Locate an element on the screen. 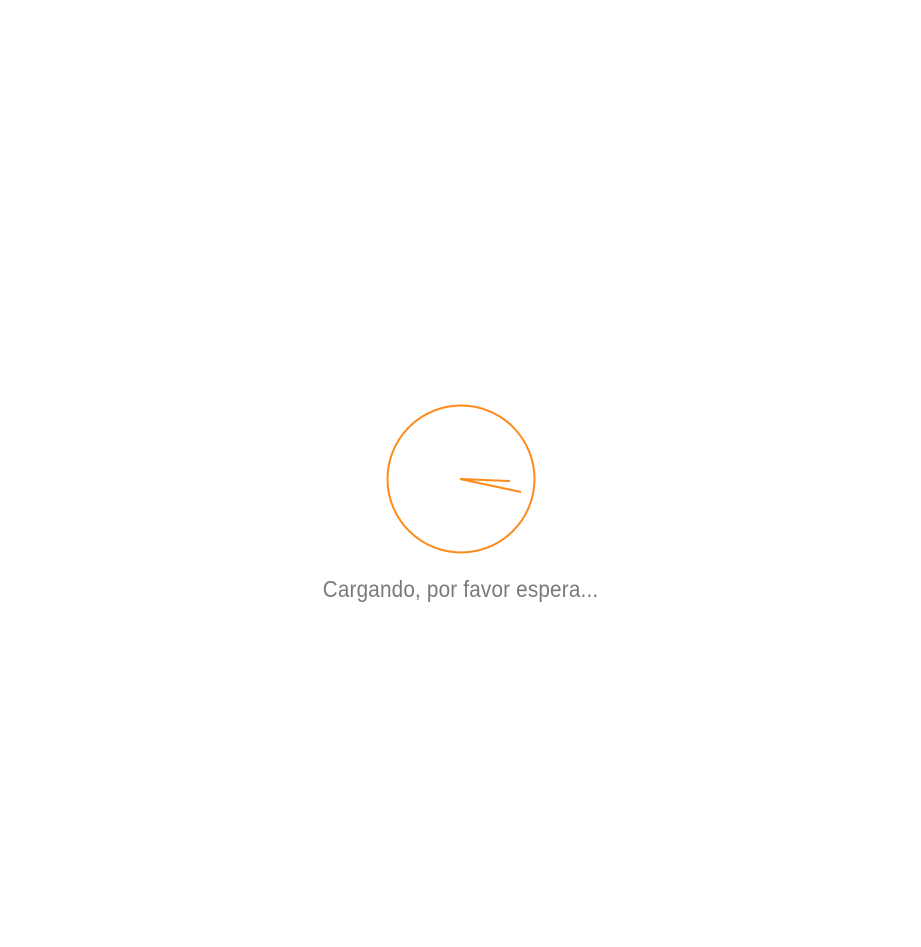 Image resolution: width=921 pixels, height=947 pixels. clock-spinner-icon is located at coordinates (461, 479).